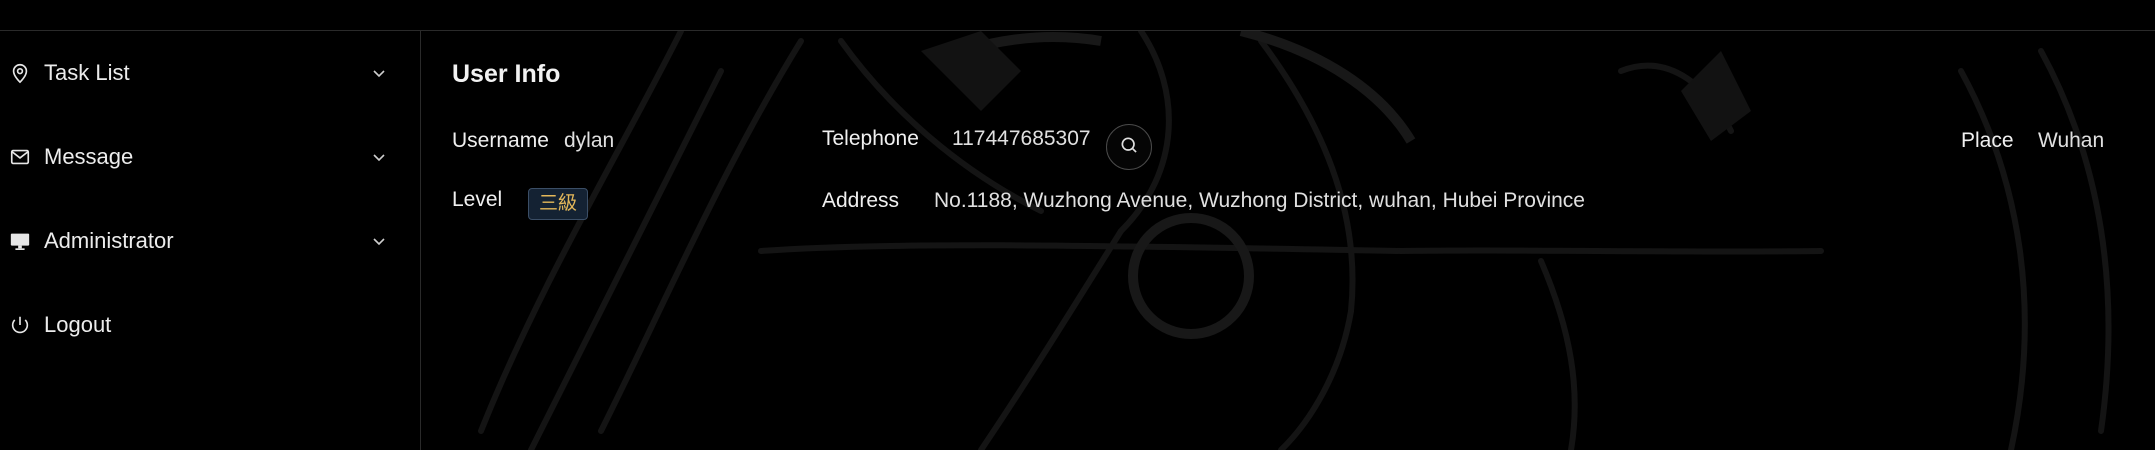  Describe the element at coordinates (506, 74) in the screenshot. I see `page-title: User Info` at that location.